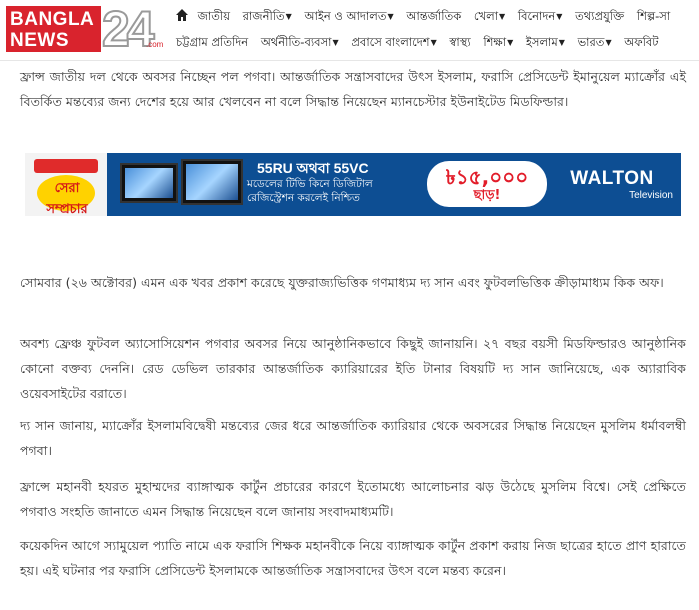 The height and width of the screenshot is (610, 699). I want to click on ad-brand: WALTON, so click(612, 178).